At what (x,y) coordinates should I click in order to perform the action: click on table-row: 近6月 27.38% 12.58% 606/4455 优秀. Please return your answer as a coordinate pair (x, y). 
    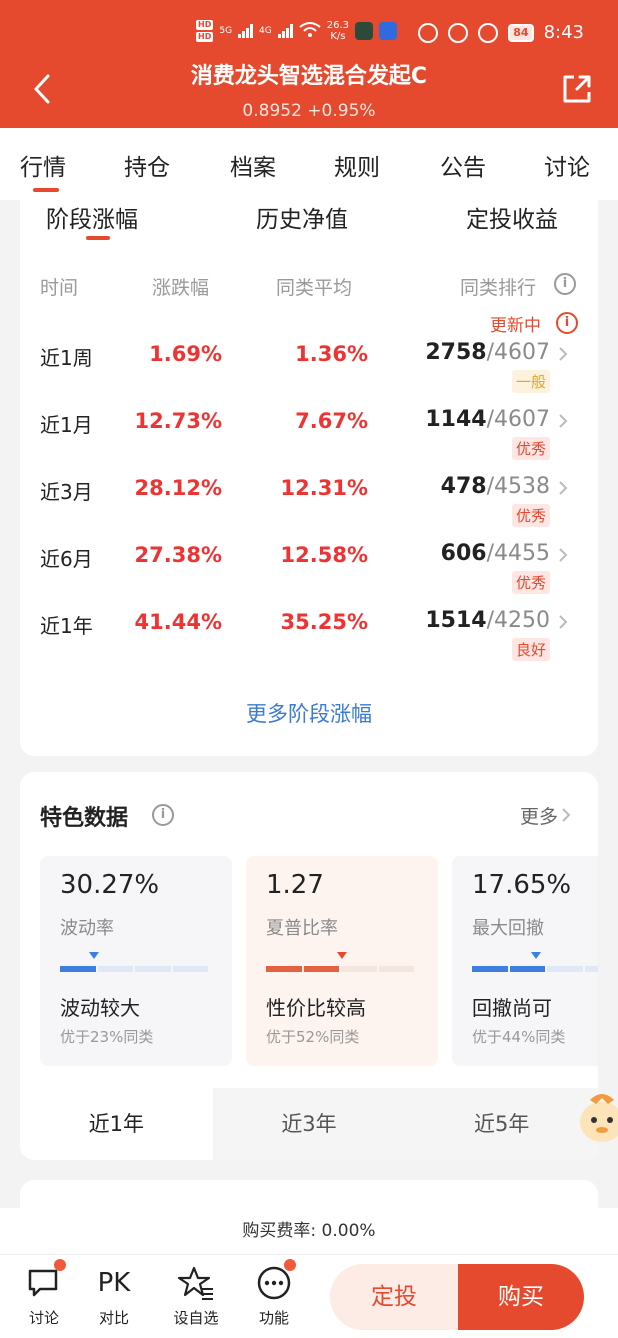
    Looking at the image, I should click on (309, 564).